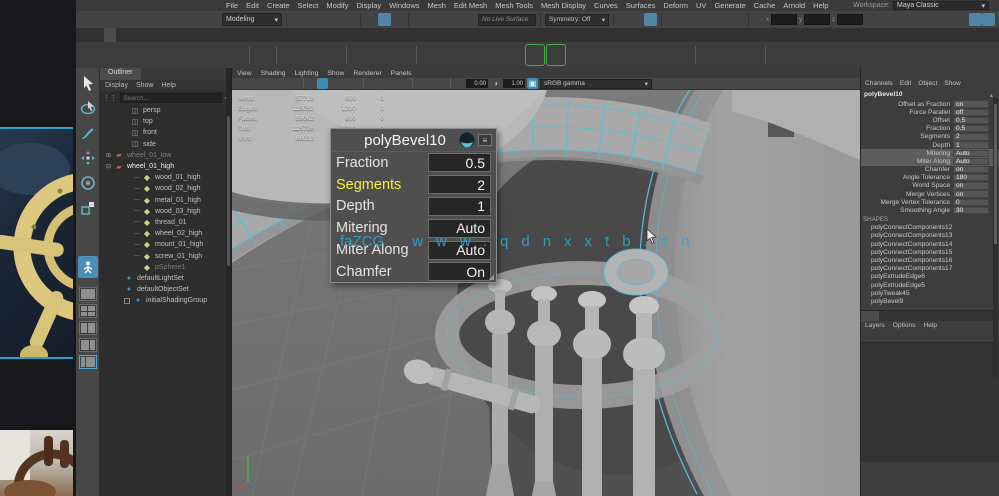 The width and height of the screenshot is (999, 496). I want to click on channelbox-menu-item: Object, so click(927, 83).